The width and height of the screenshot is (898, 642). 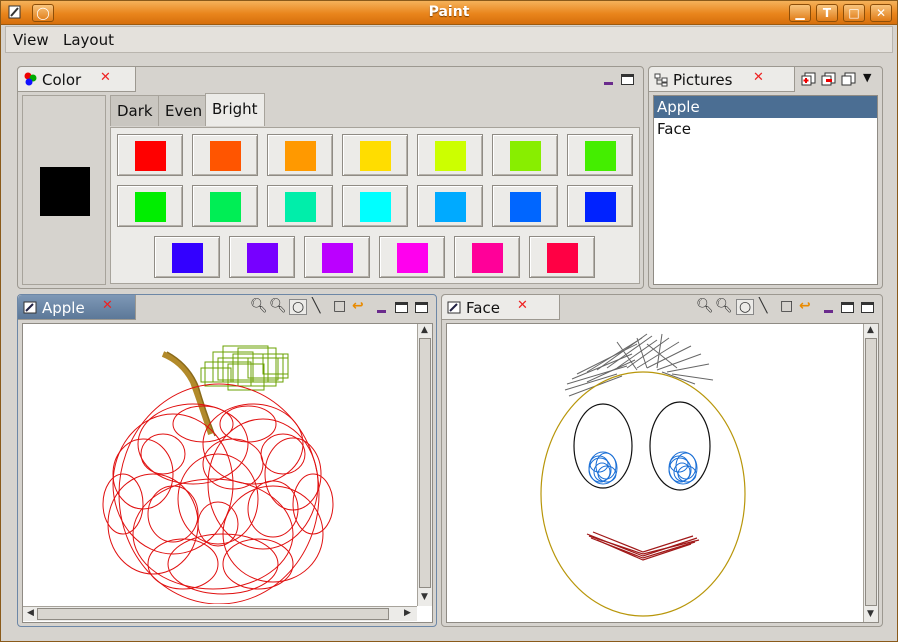 What do you see at coordinates (765, 107) in the screenshot?
I see `list-item-apple: Apple` at bounding box center [765, 107].